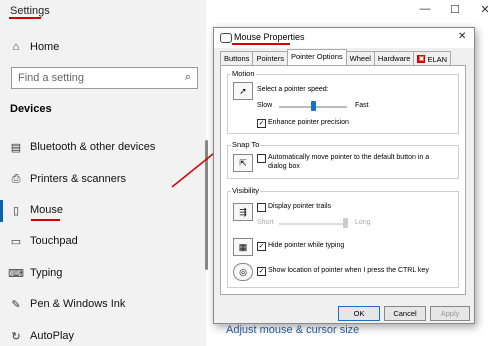 Image resolution: width=500 pixels, height=346 pixels. Describe the element at coordinates (261, 123) in the screenshot. I see `enhance-precision-checkbox: ✓` at that location.